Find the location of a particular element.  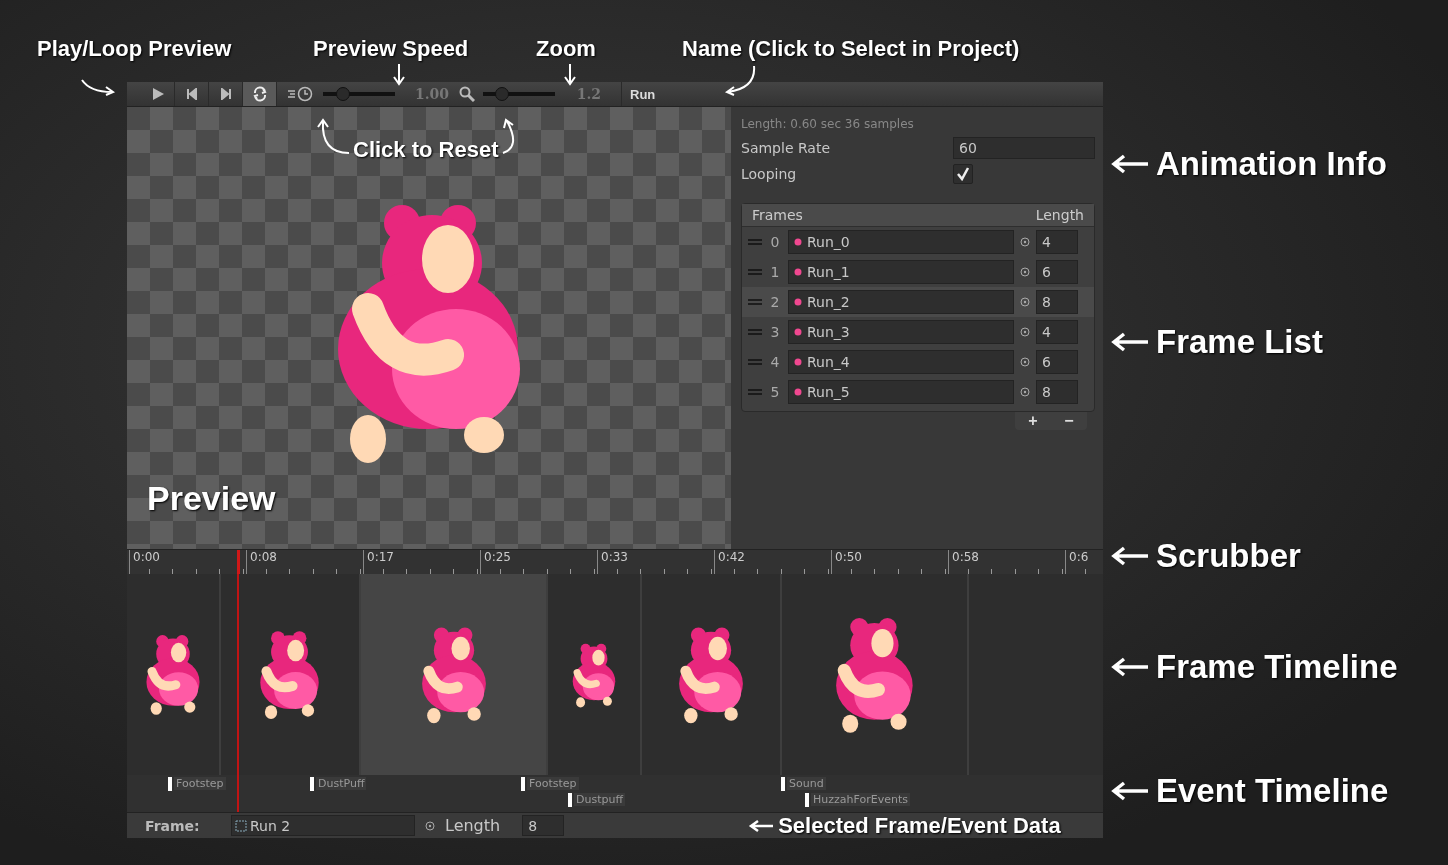

time-label: 0:00 is located at coordinates (146, 557).